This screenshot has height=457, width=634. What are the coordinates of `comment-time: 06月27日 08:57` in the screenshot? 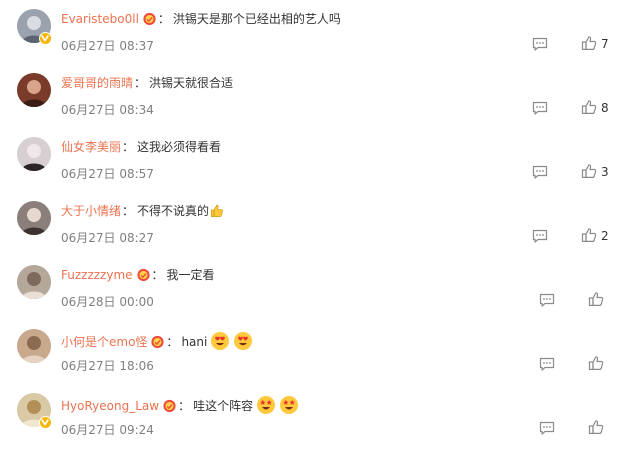 It's located at (107, 174).